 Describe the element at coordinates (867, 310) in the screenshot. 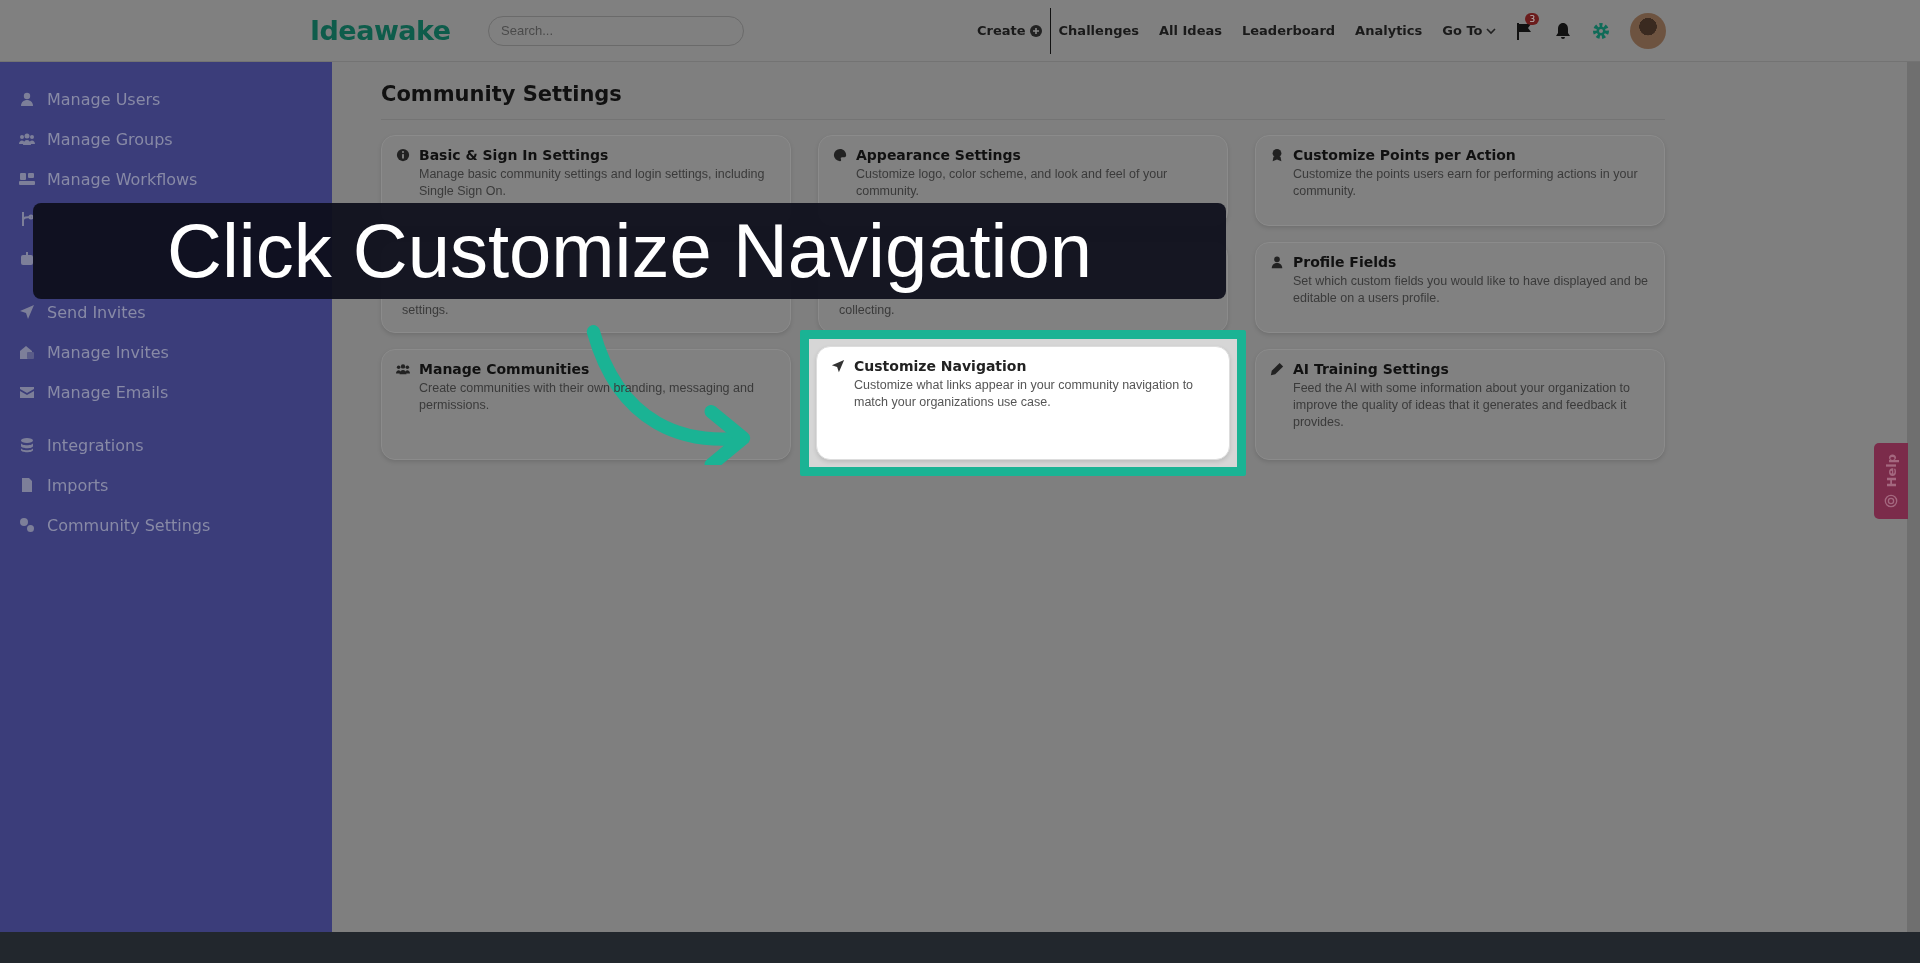

I see `card-description: collecting.` at that location.